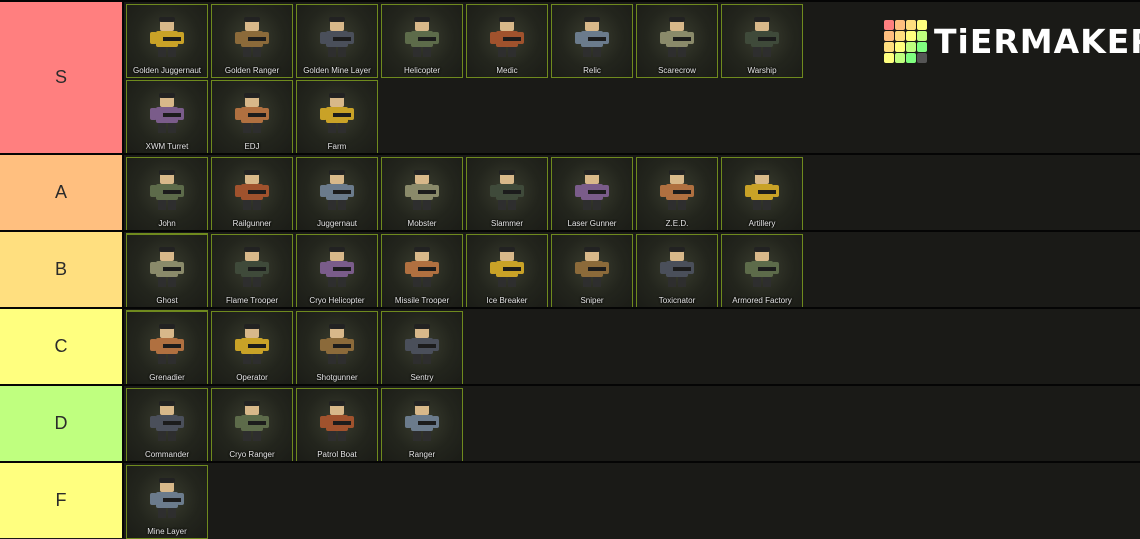 Image resolution: width=1140 pixels, height=539 pixels. Describe the element at coordinates (252, 117) in the screenshot. I see `tier-item: EDJ` at that location.